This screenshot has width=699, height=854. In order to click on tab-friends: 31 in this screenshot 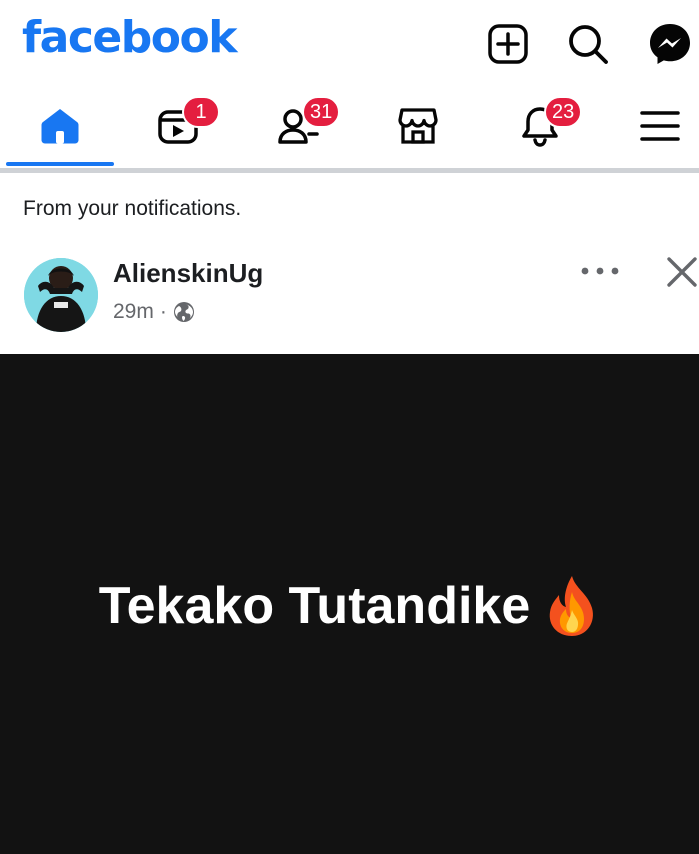, I will do `click(298, 126)`.